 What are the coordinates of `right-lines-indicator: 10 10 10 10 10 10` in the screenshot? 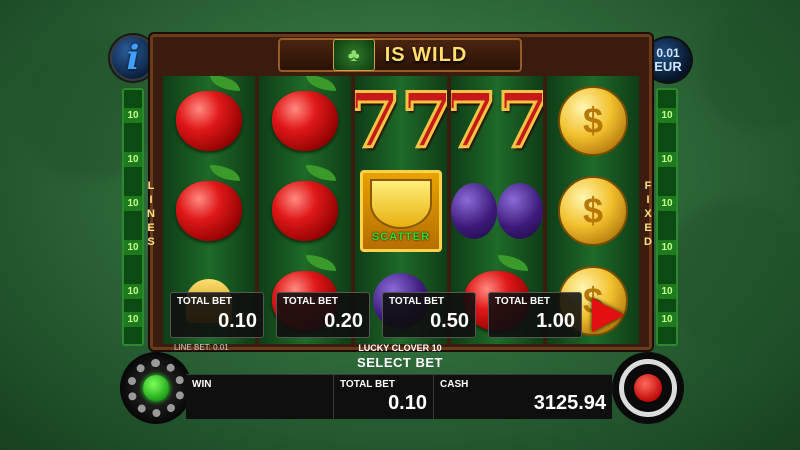 It's located at (667, 217).